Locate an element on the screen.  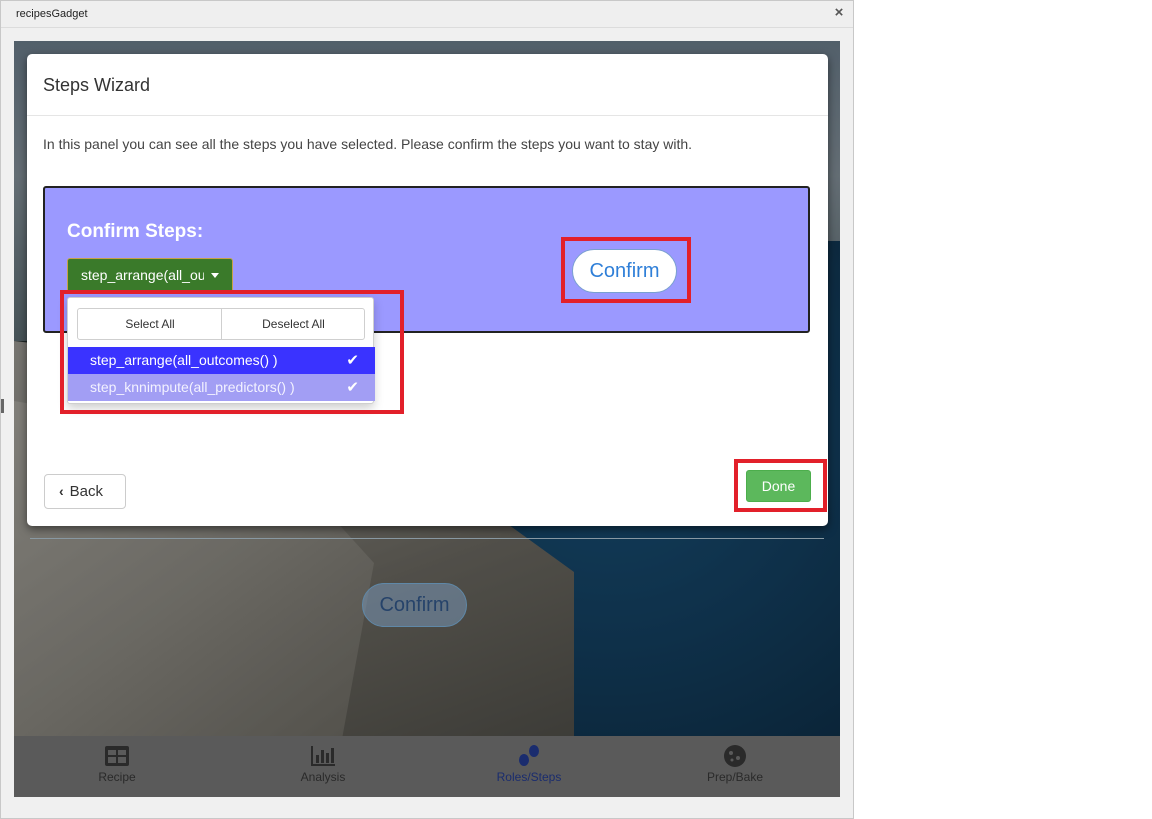
confirm-button: Confirm is located at coordinates (624, 271).